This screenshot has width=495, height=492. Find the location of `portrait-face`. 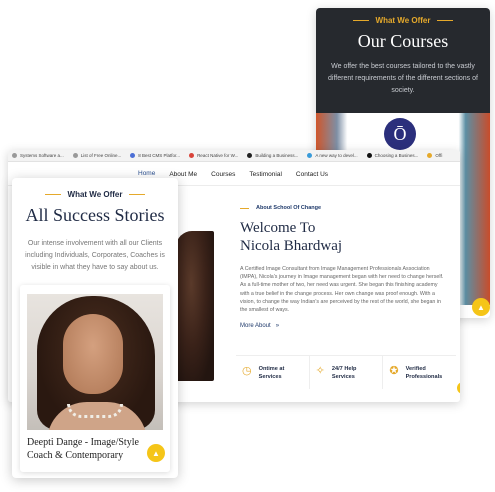

portrait-face is located at coordinates (93, 354).